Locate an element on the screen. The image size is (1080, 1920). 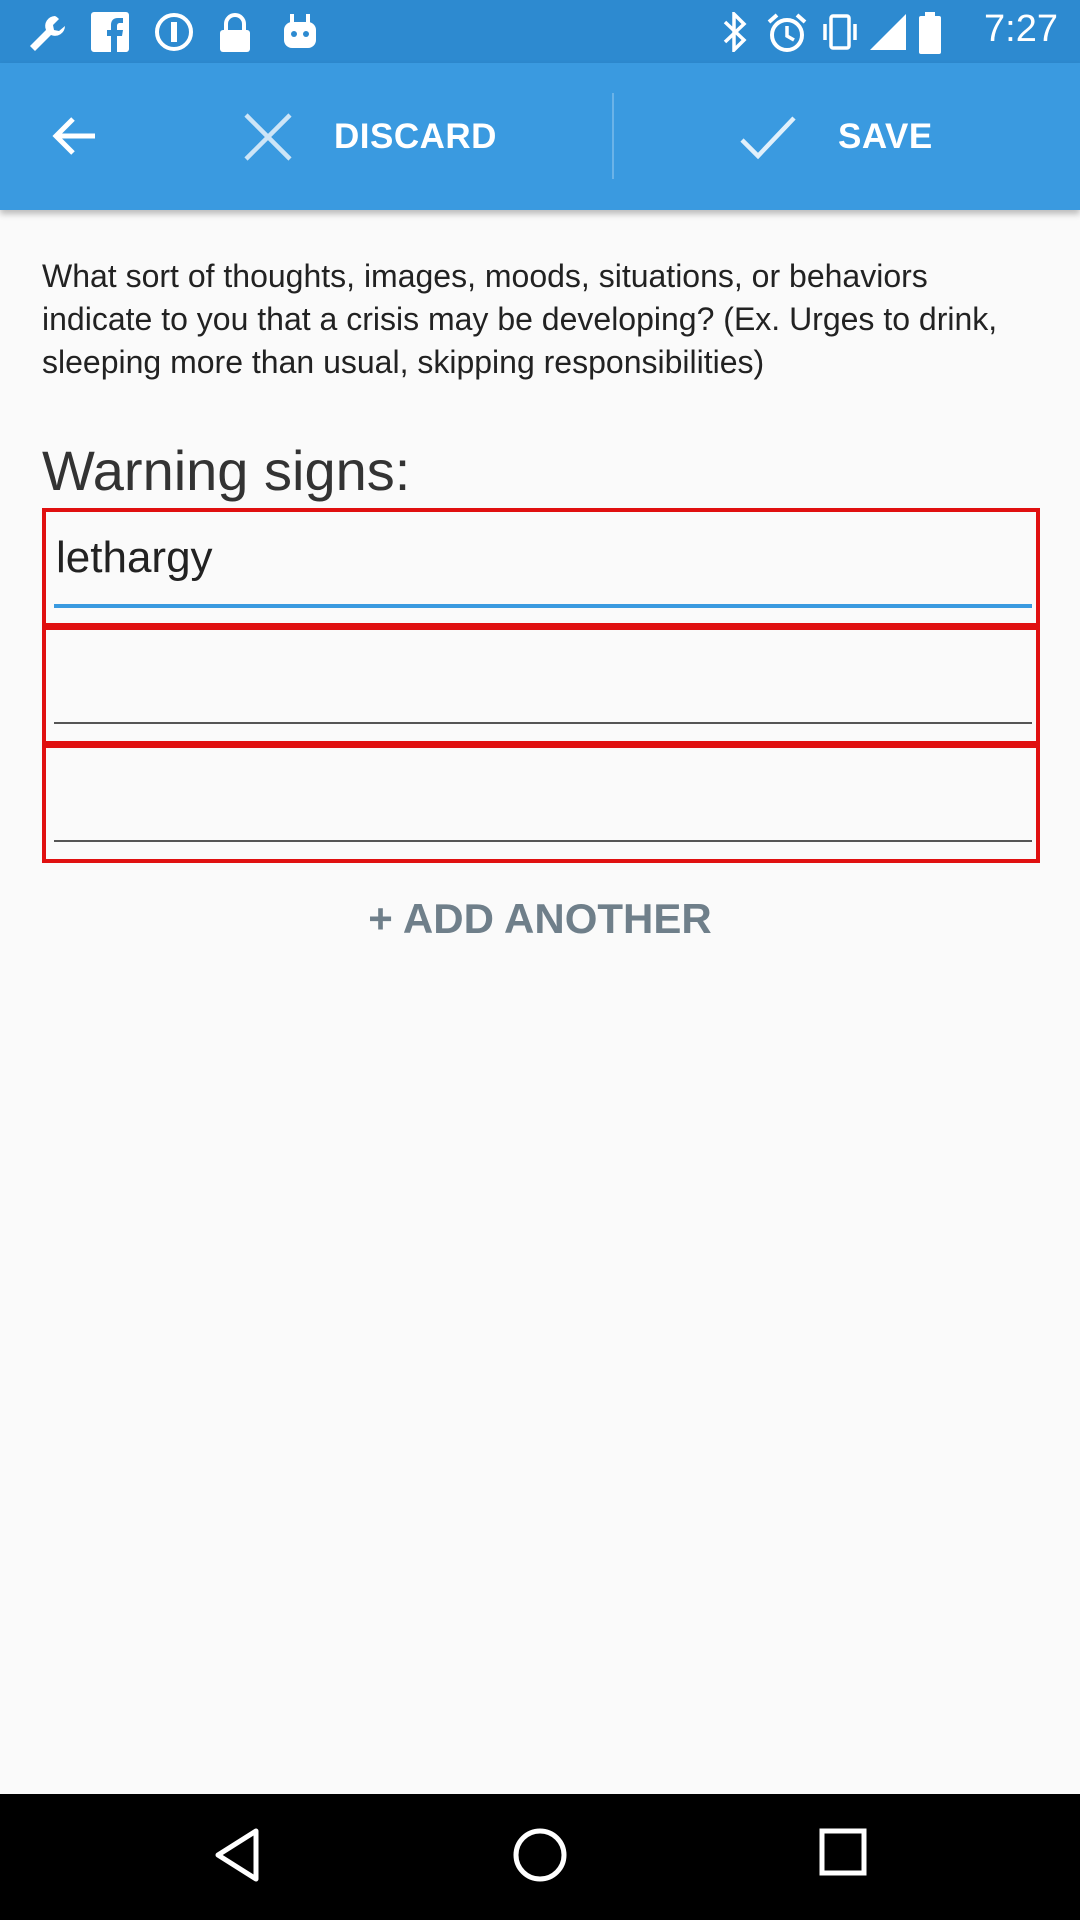
status-bar: 7:27 is located at coordinates (540, 31).